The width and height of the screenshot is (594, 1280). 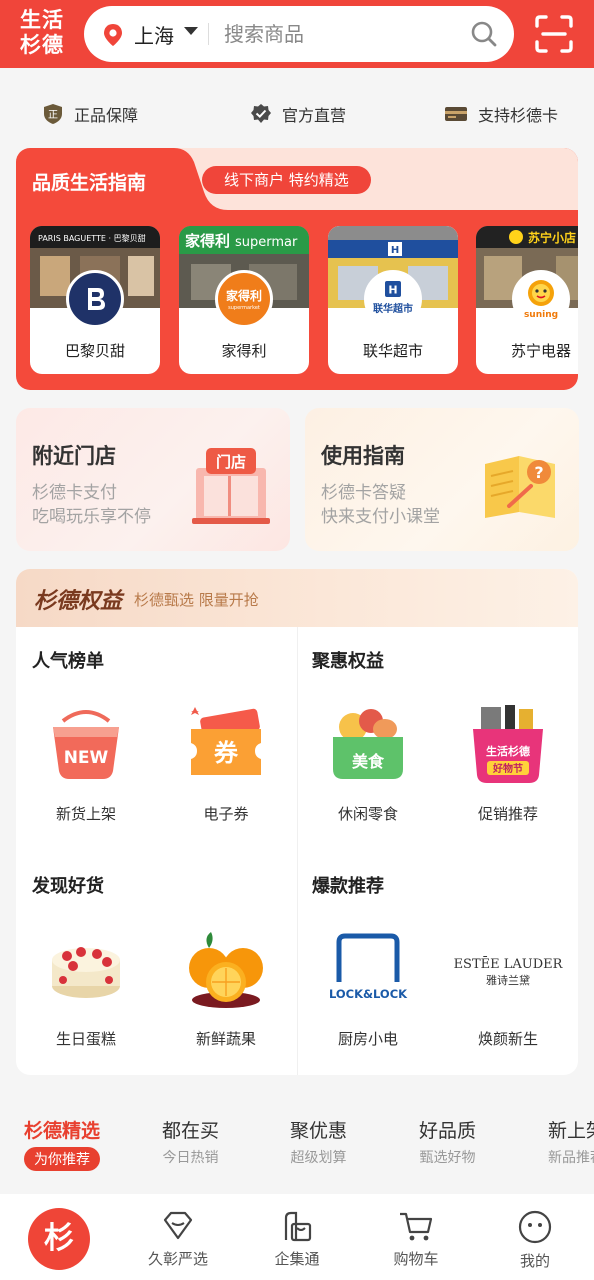 What do you see at coordinates (86, 744) in the screenshot?
I see `new-basket-icon: NEW` at bounding box center [86, 744].